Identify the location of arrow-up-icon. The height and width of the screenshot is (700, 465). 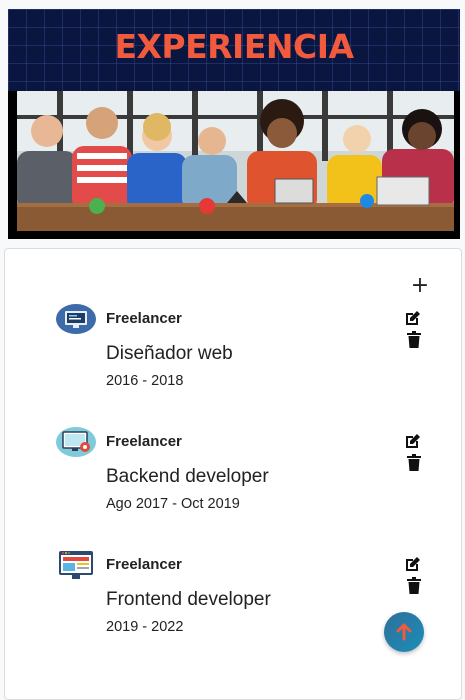
(404, 632).